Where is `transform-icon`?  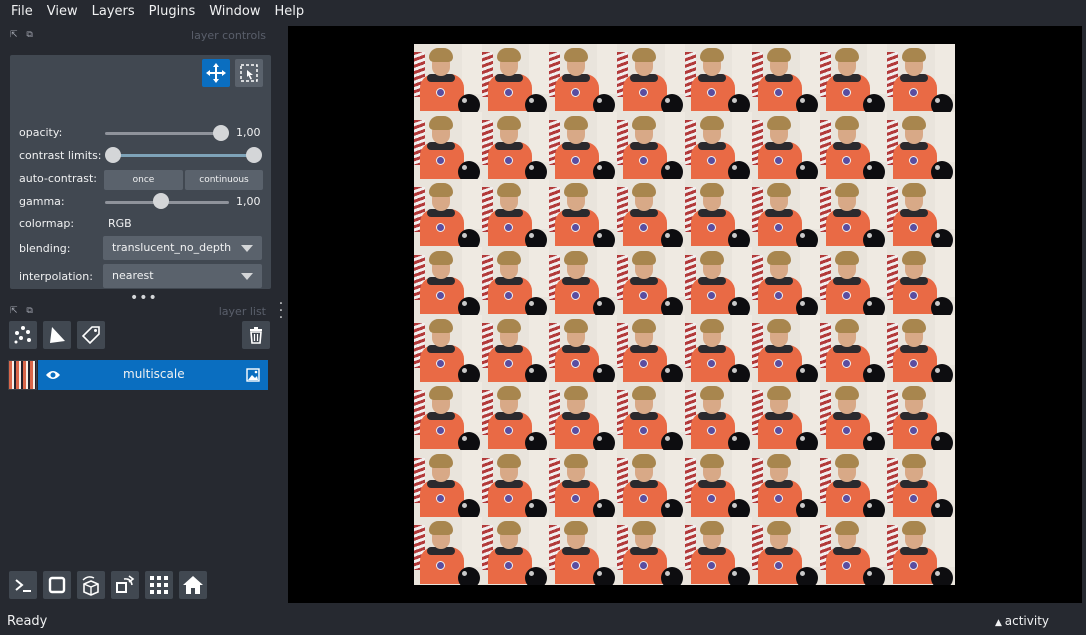
transform-icon is located at coordinates (249, 73).